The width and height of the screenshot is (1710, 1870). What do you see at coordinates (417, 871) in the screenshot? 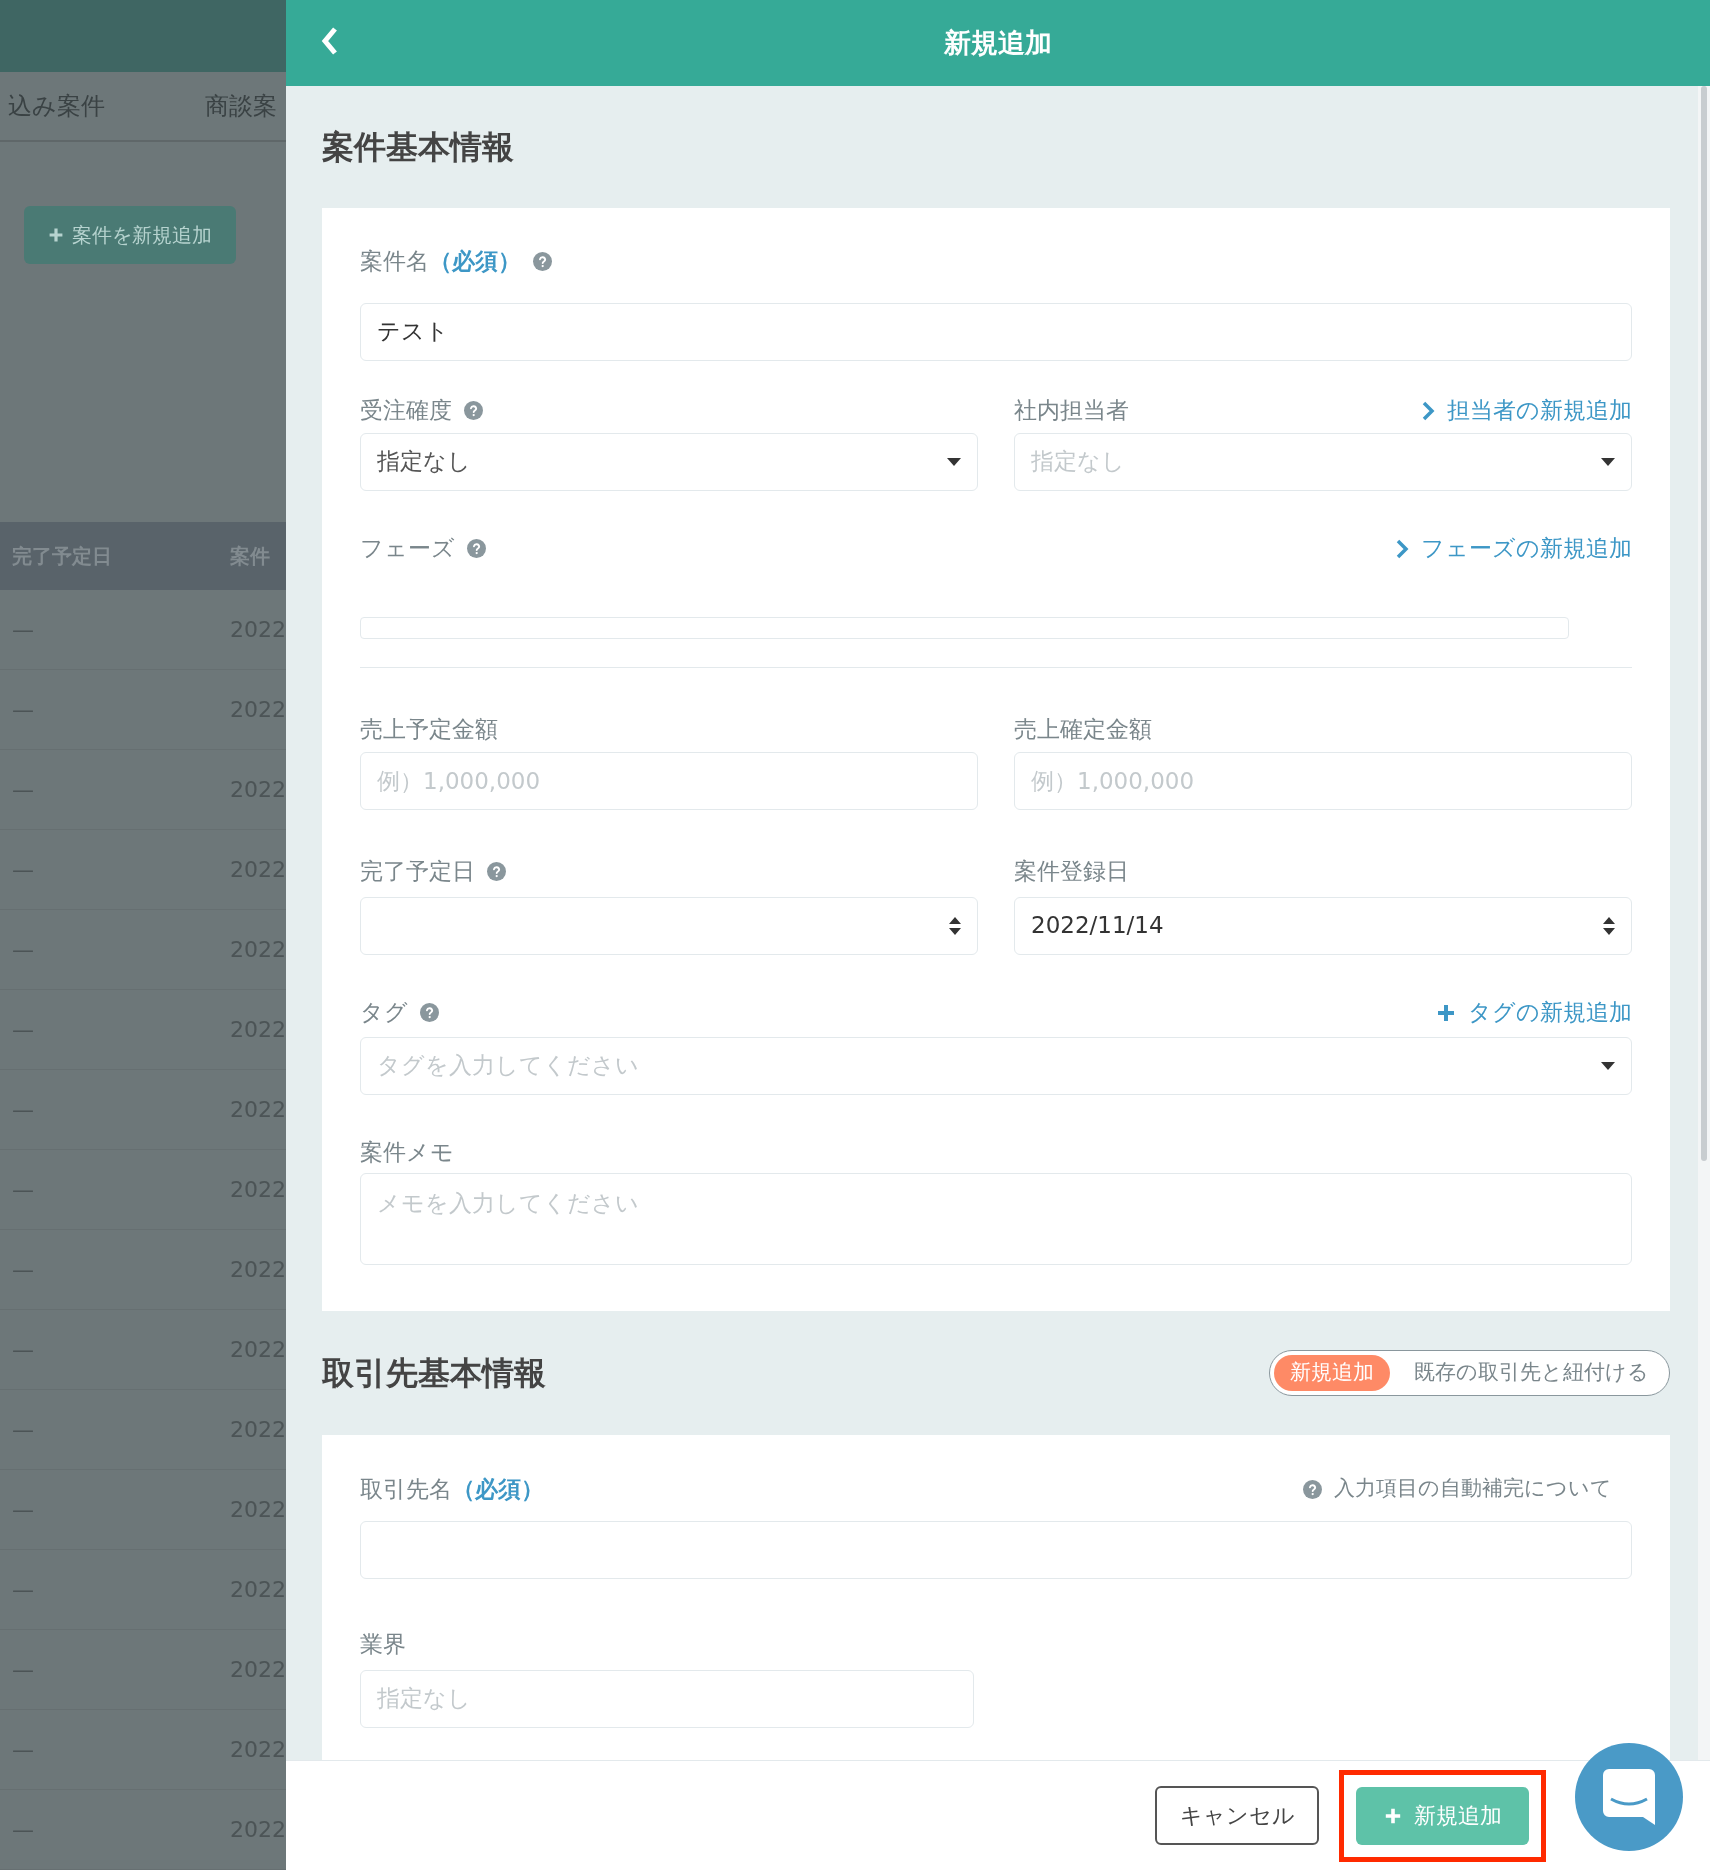
I see `field-label: 完了予定日` at bounding box center [417, 871].